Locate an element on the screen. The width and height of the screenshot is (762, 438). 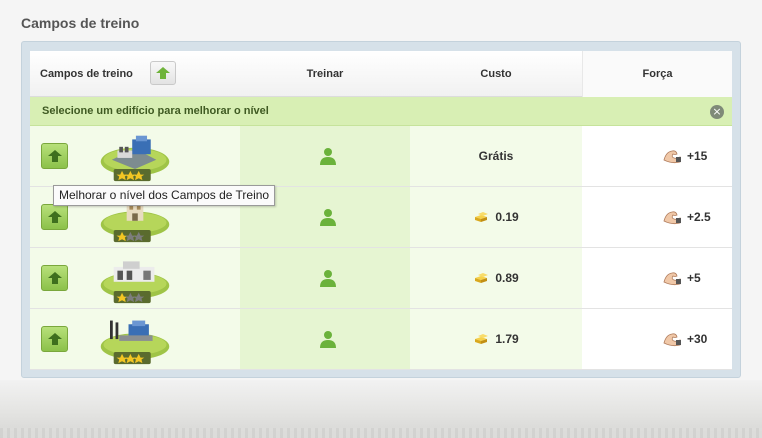
cost-value: Grátis is located at coordinates (496, 156).